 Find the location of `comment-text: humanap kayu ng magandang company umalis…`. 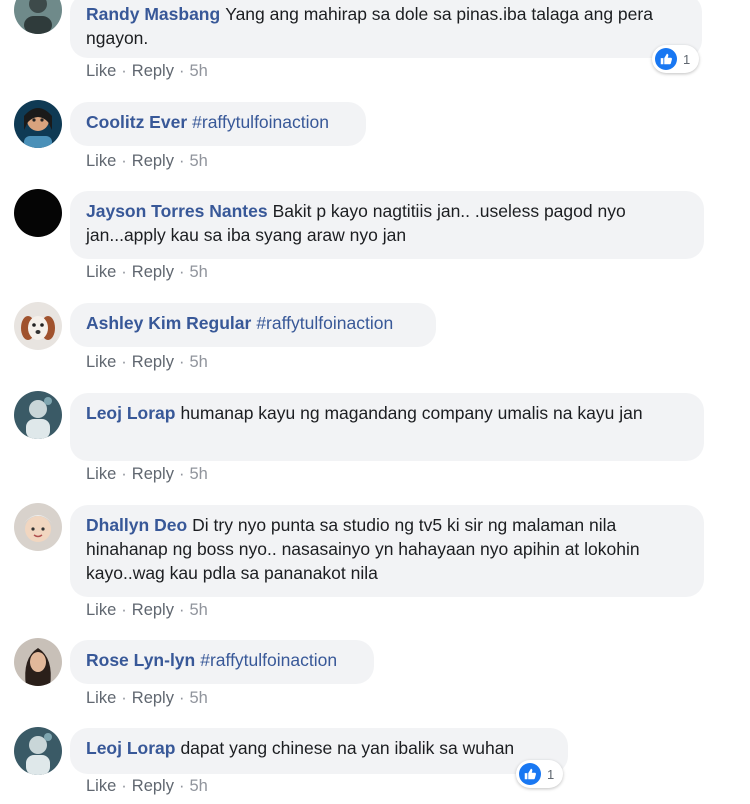

comment-text: humanap kayu ng magandang company umalis… is located at coordinates (411, 413).